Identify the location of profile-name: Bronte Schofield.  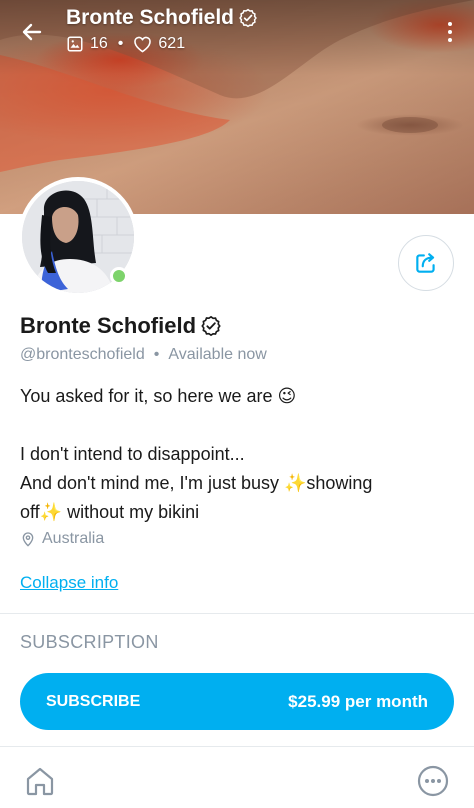
(121, 326).